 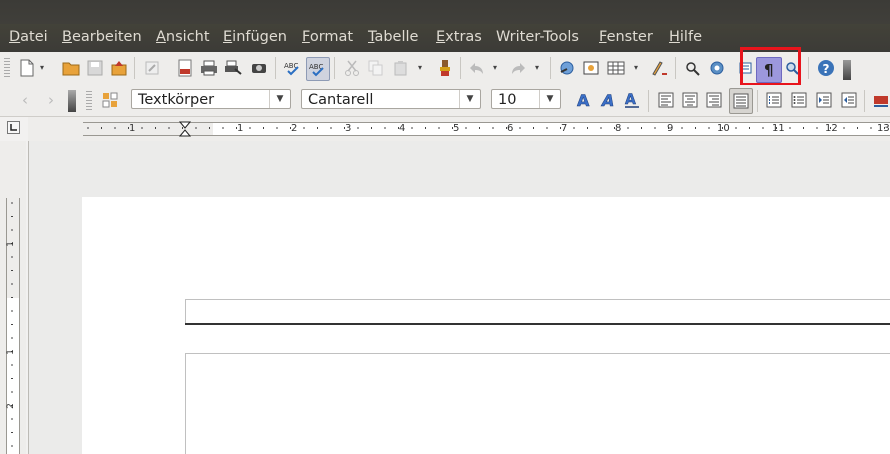 What do you see at coordinates (327, 37) in the screenshot?
I see `menu-format: Format` at bounding box center [327, 37].